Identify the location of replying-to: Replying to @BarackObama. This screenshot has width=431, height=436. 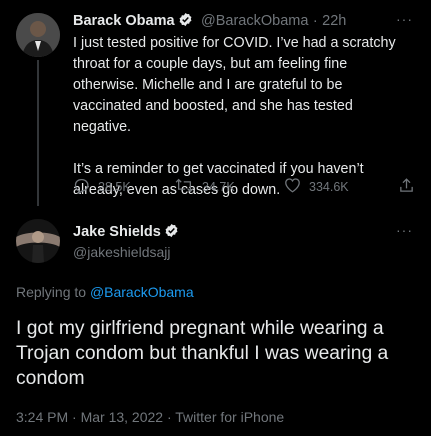
(105, 292).